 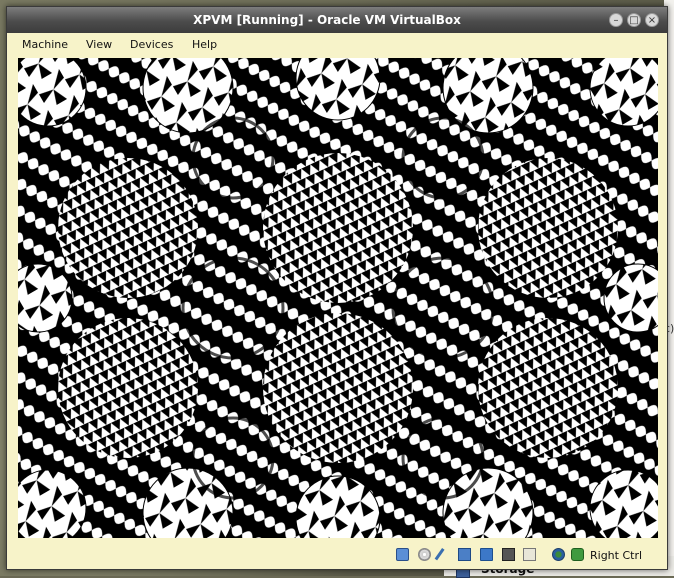 I want to click on host-key-label: Right Ctrl, so click(x=616, y=555).